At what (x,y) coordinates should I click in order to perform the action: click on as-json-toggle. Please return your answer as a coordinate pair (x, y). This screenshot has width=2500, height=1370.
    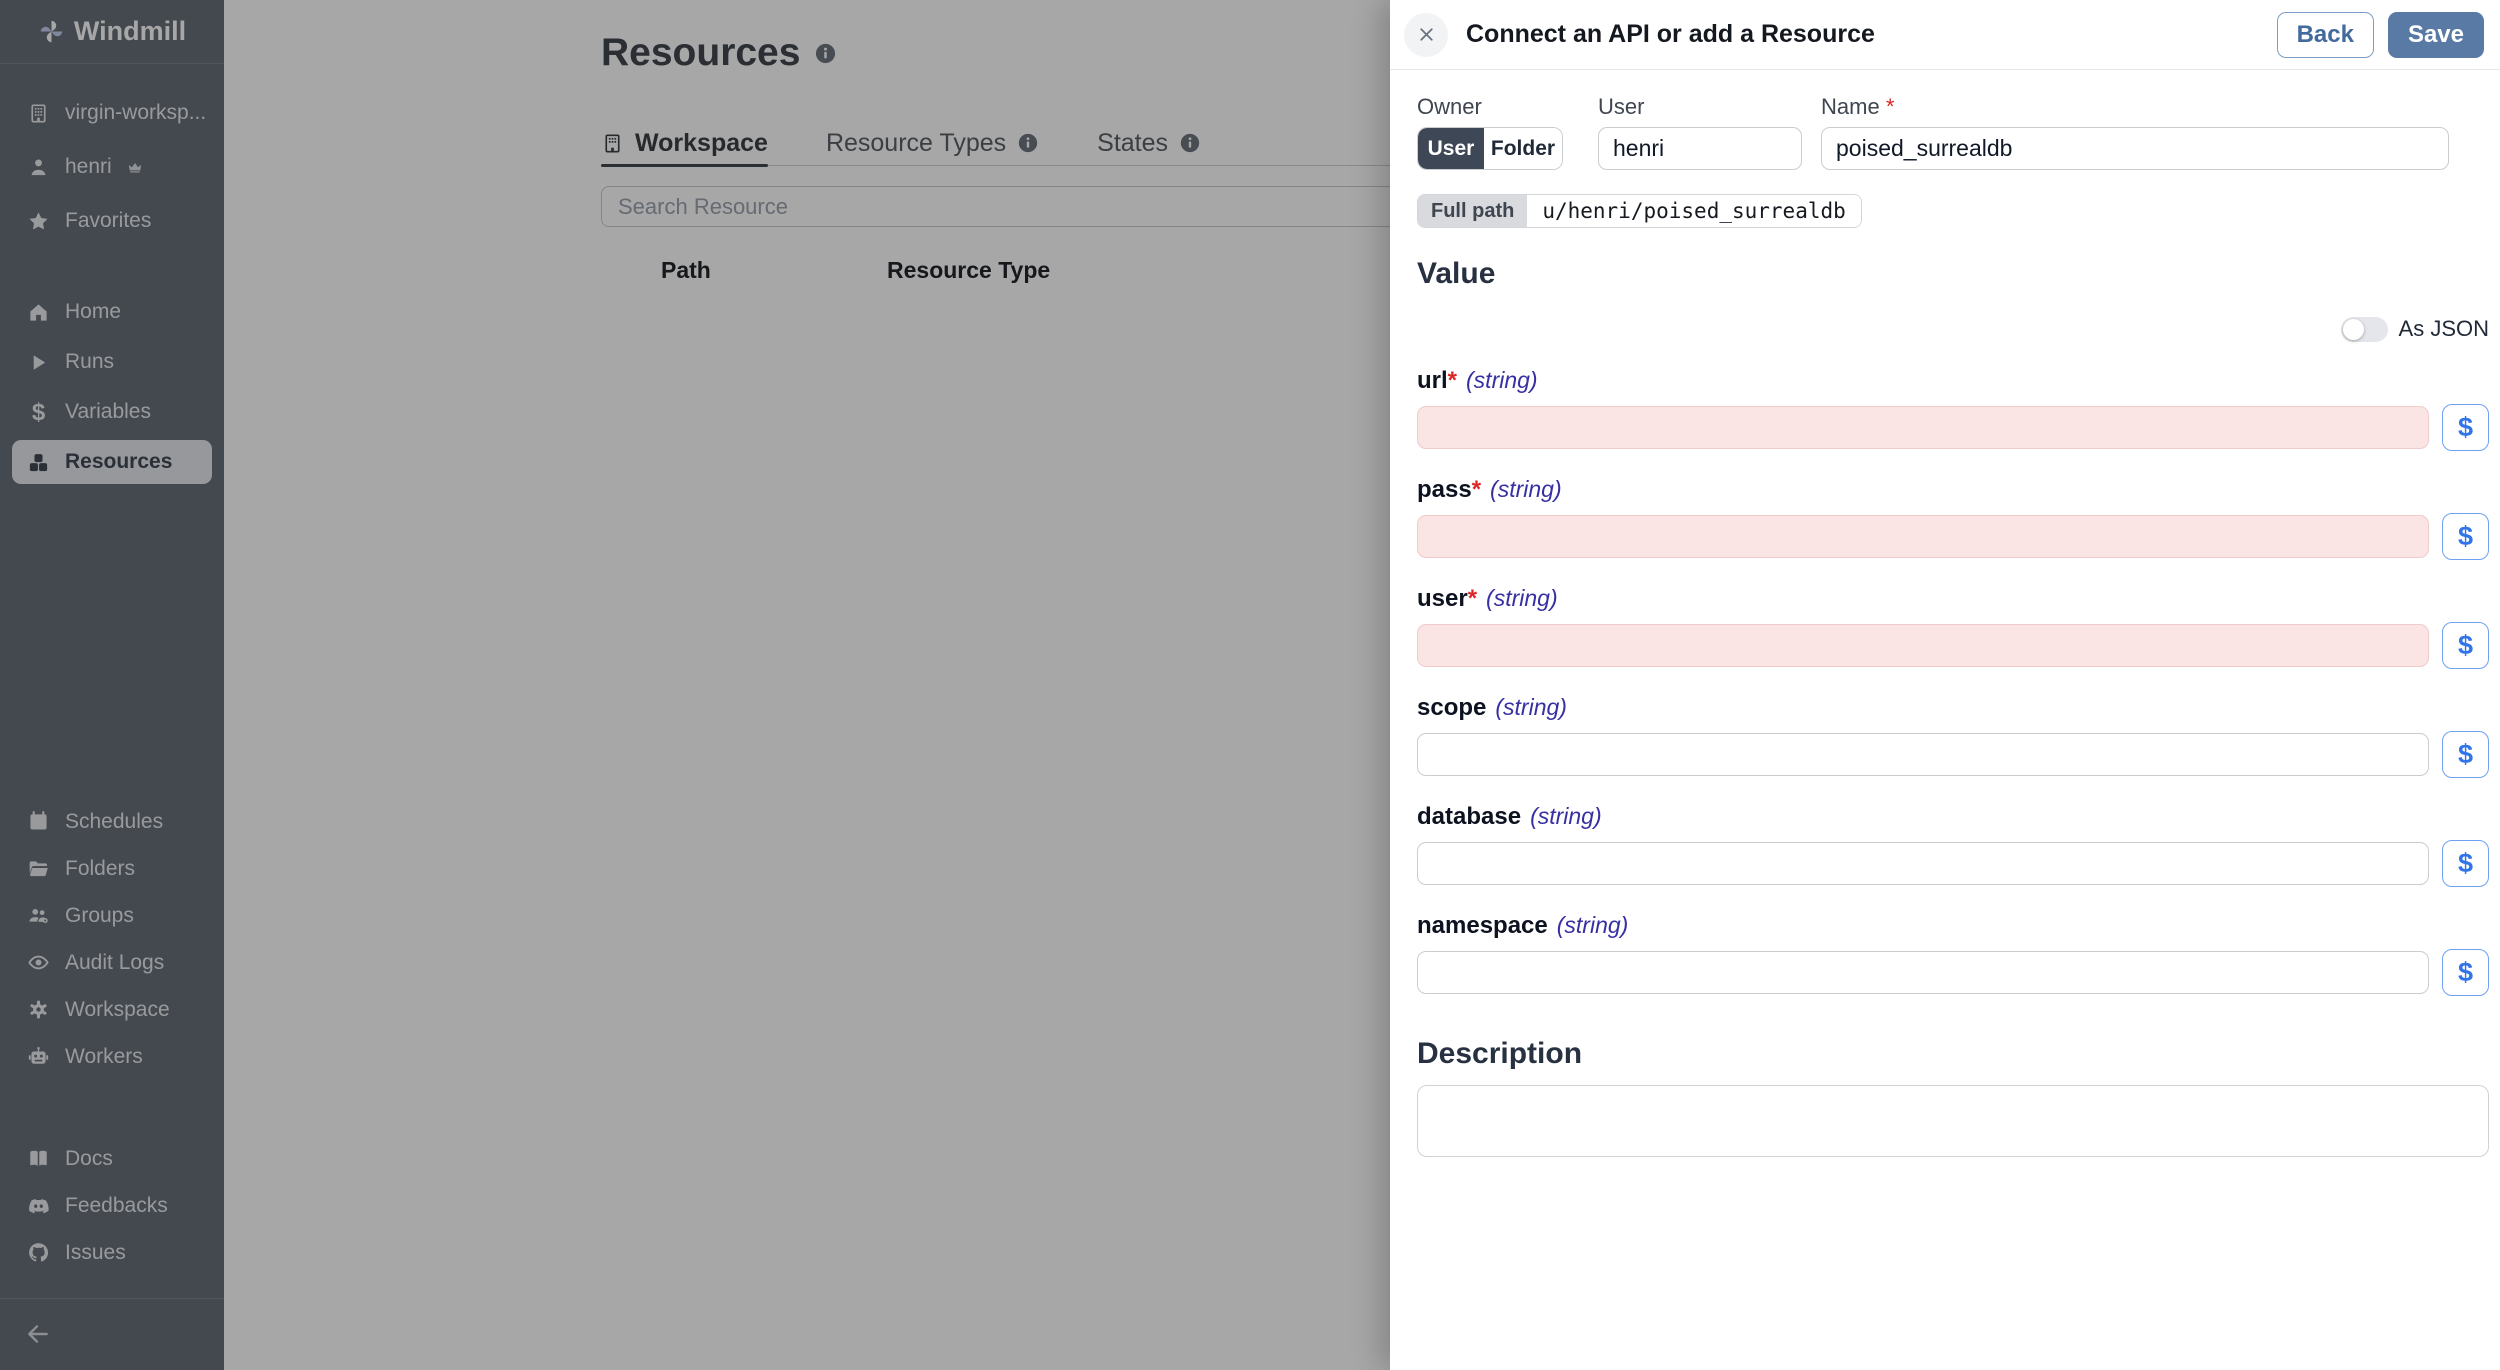
    Looking at the image, I should click on (2364, 329).